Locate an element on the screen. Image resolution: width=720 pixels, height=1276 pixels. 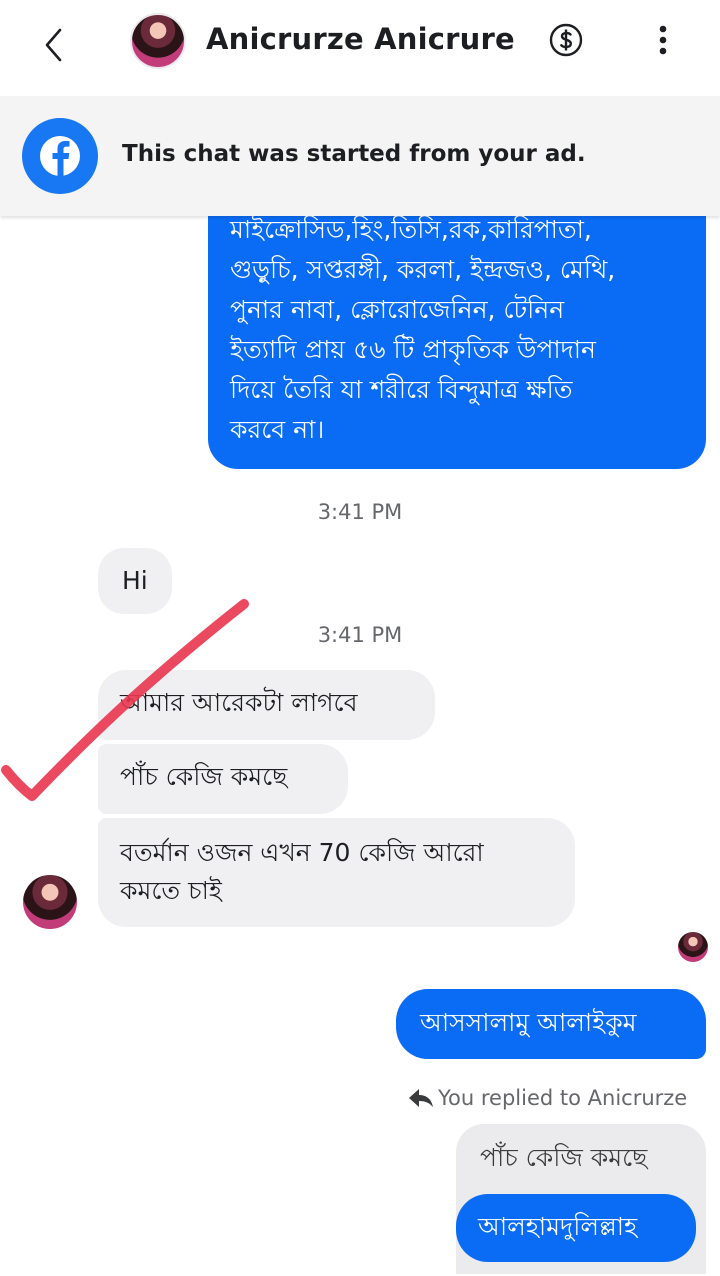
message-line: করবে না। is located at coordinates (277, 429).